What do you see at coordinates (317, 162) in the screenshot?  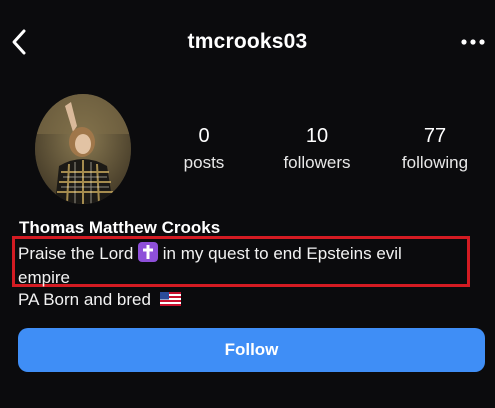 I see `followers-label: followers` at bounding box center [317, 162].